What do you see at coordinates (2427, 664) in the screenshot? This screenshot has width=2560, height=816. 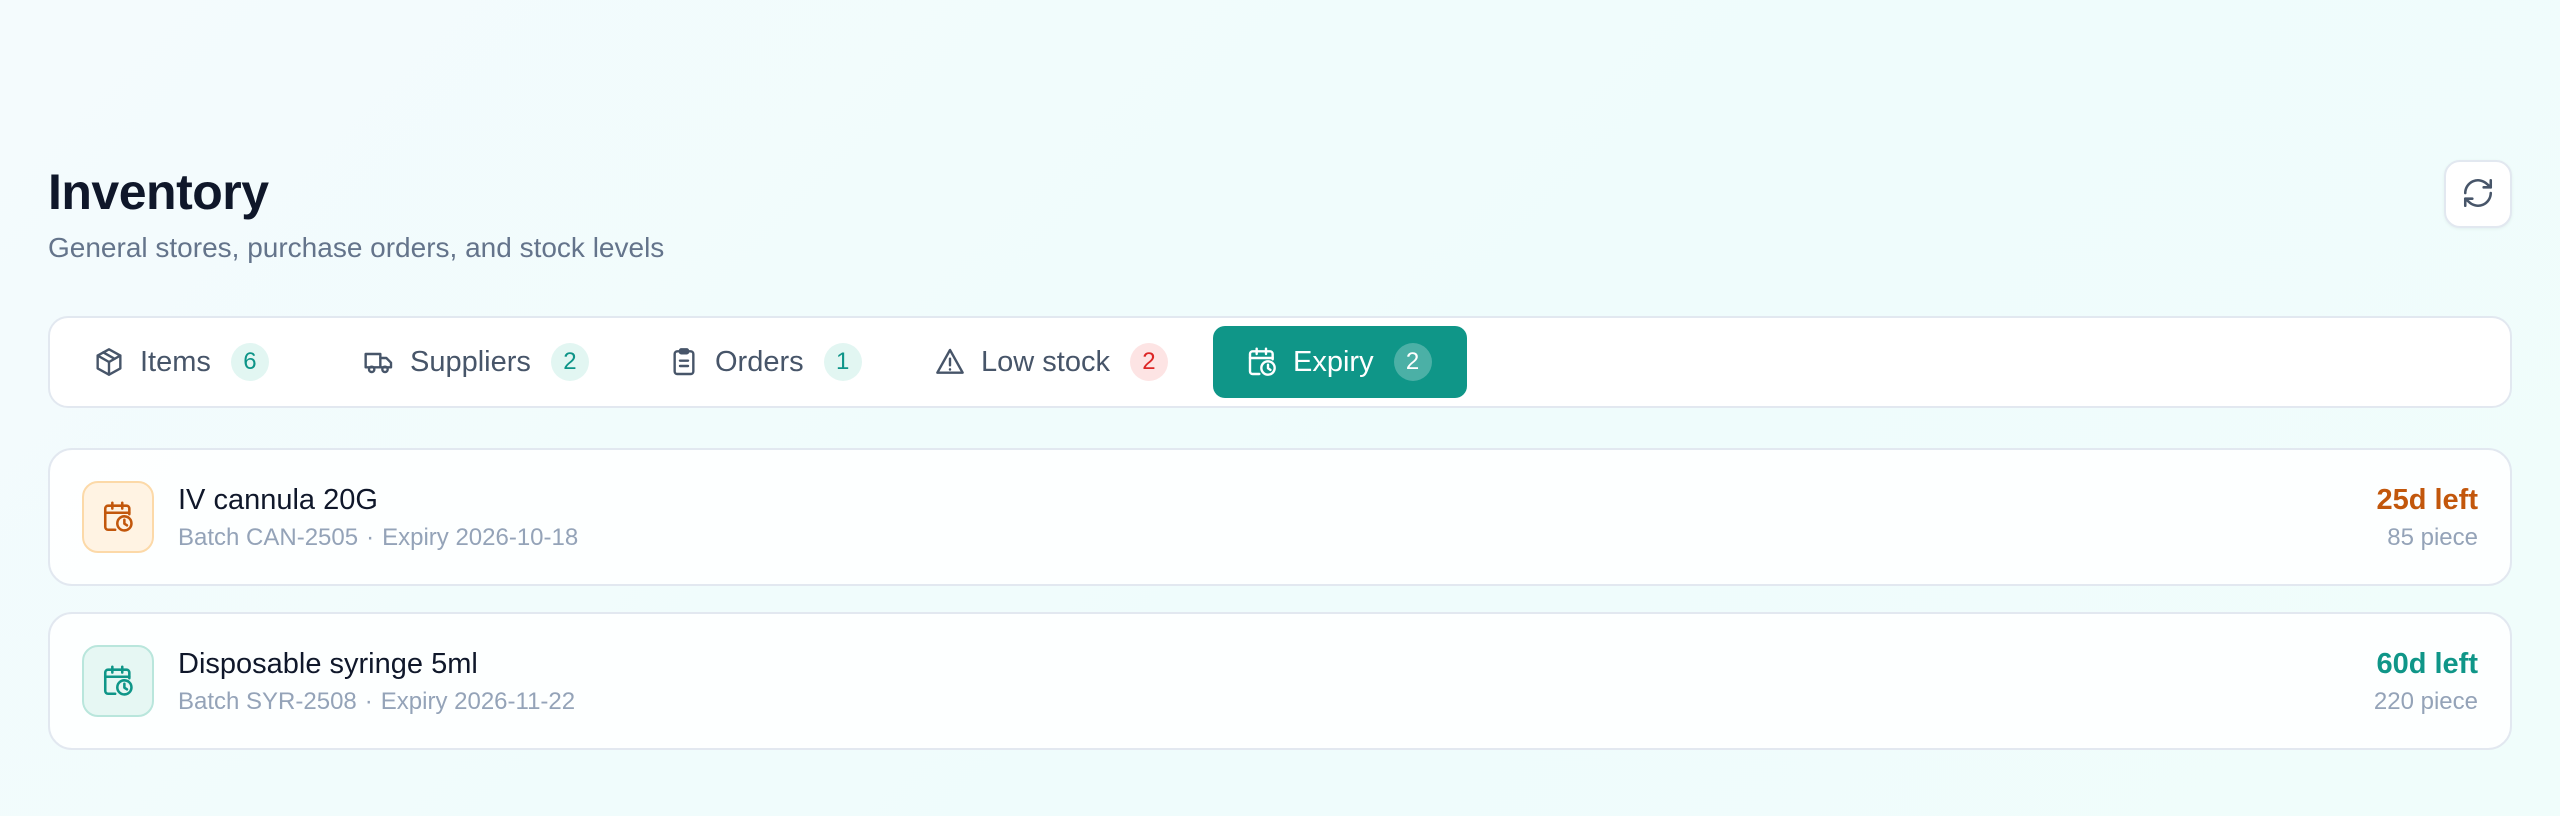 I see `days-left: 60d left` at bounding box center [2427, 664].